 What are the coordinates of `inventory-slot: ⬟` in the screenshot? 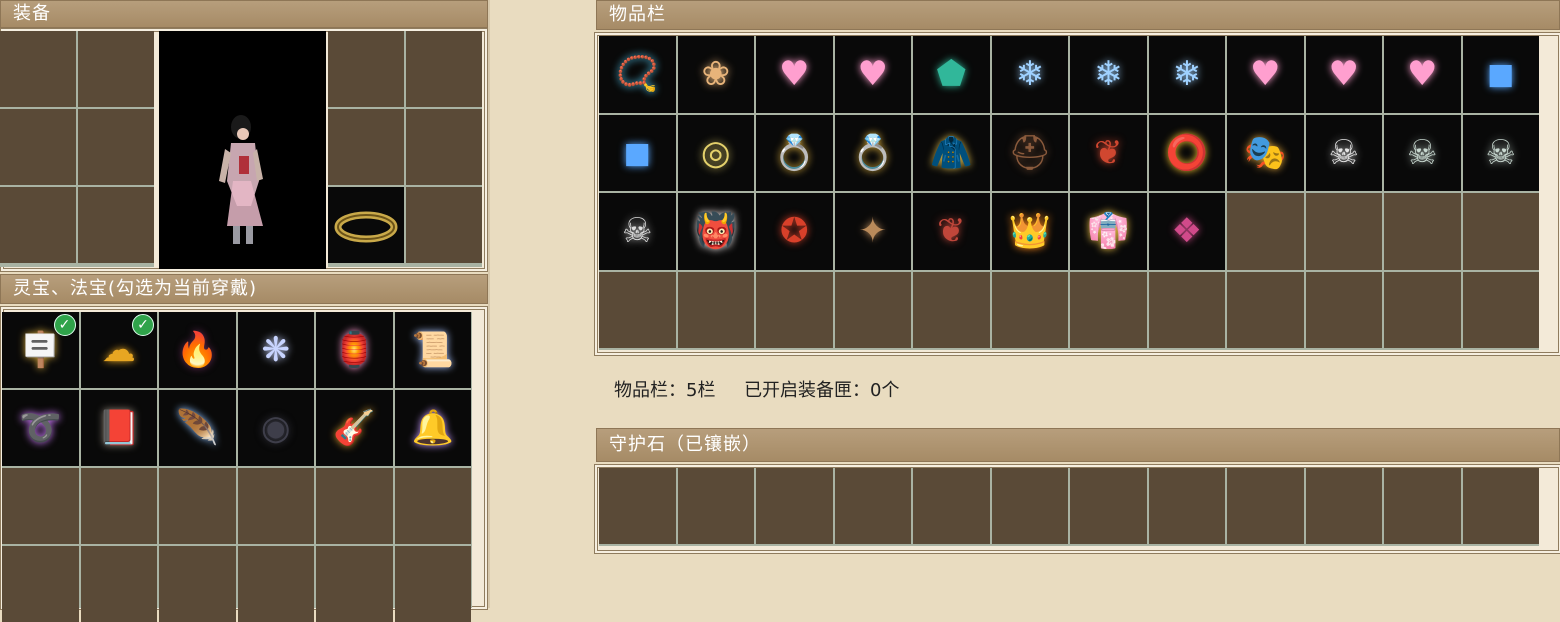 It's located at (951, 74).